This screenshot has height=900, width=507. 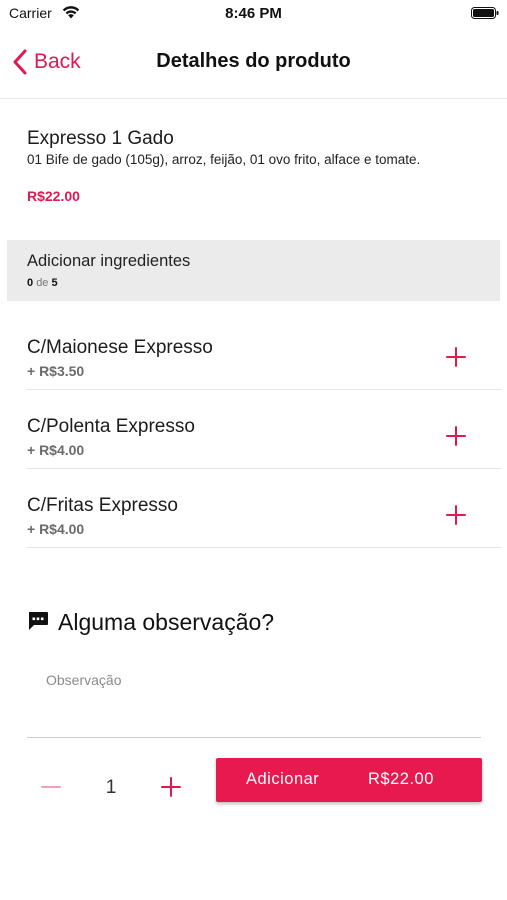 I want to click on ingredients-of-label: de, so click(x=42, y=283).